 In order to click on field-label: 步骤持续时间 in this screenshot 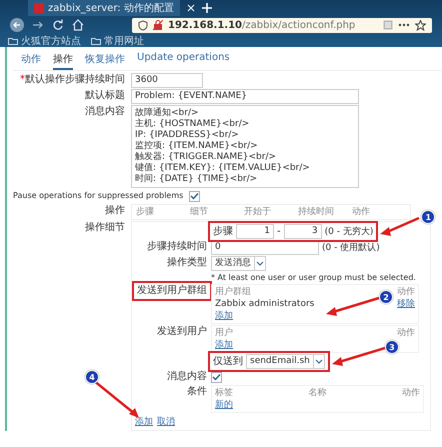, I will do `click(176, 247)`.